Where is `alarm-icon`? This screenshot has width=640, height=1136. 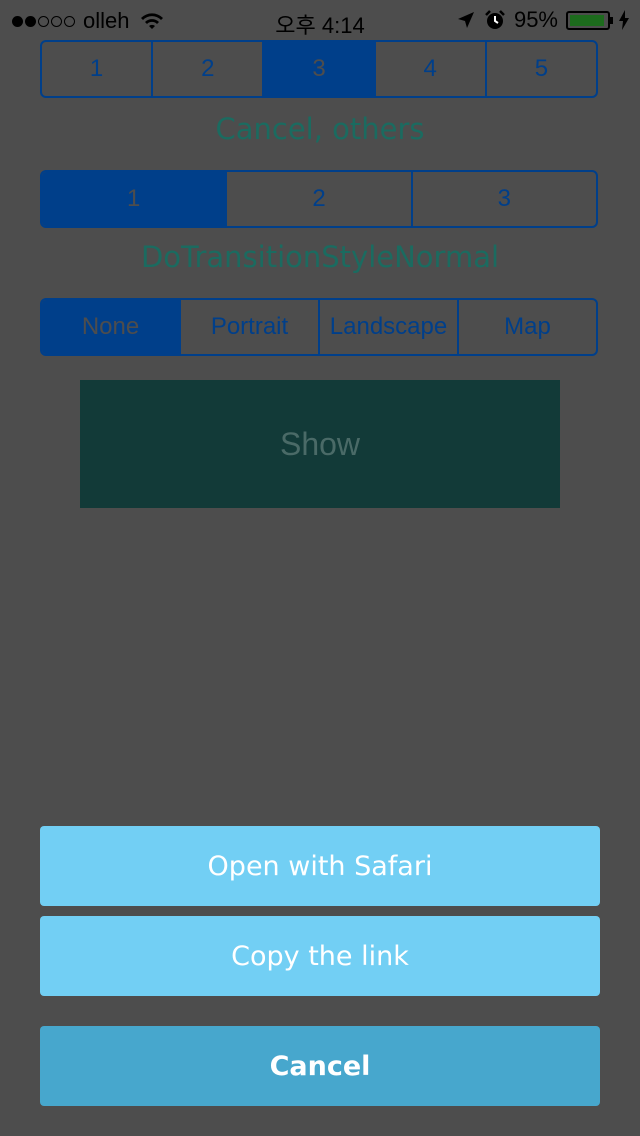 alarm-icon is located at coordinates (495, 19).